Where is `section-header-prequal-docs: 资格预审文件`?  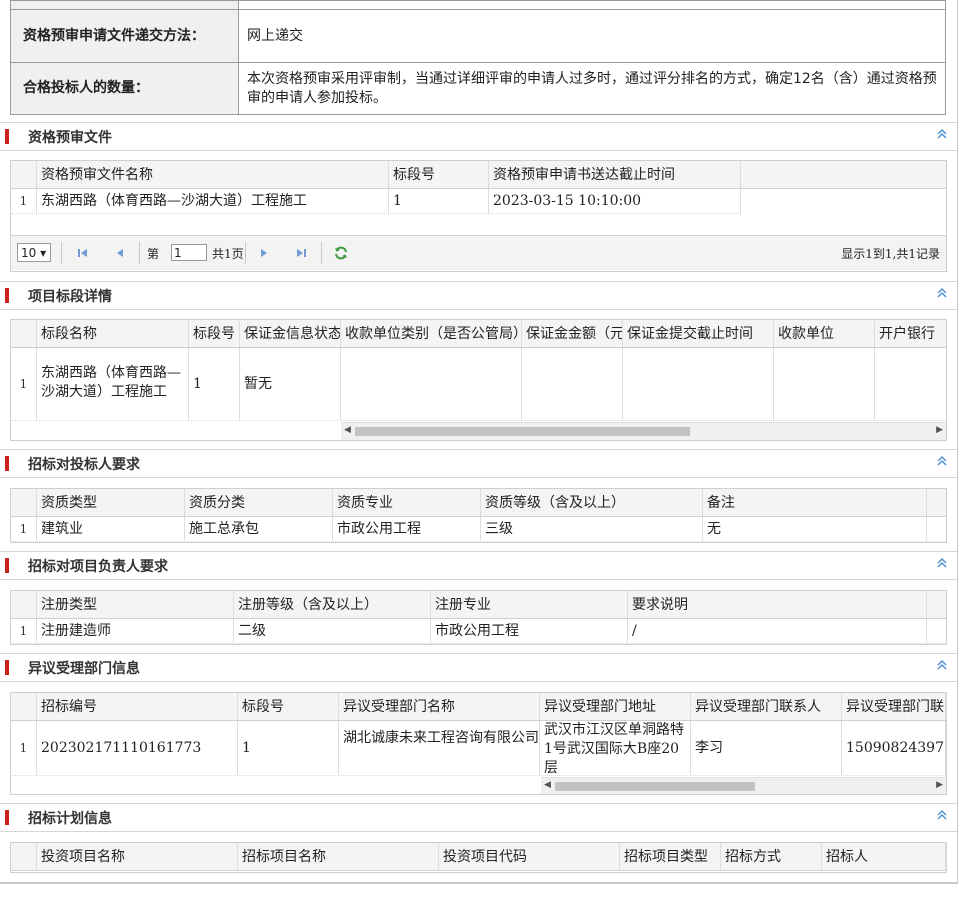 section-header-prequal-docs: 资格预审文件 is located at coordinates (478, 136).